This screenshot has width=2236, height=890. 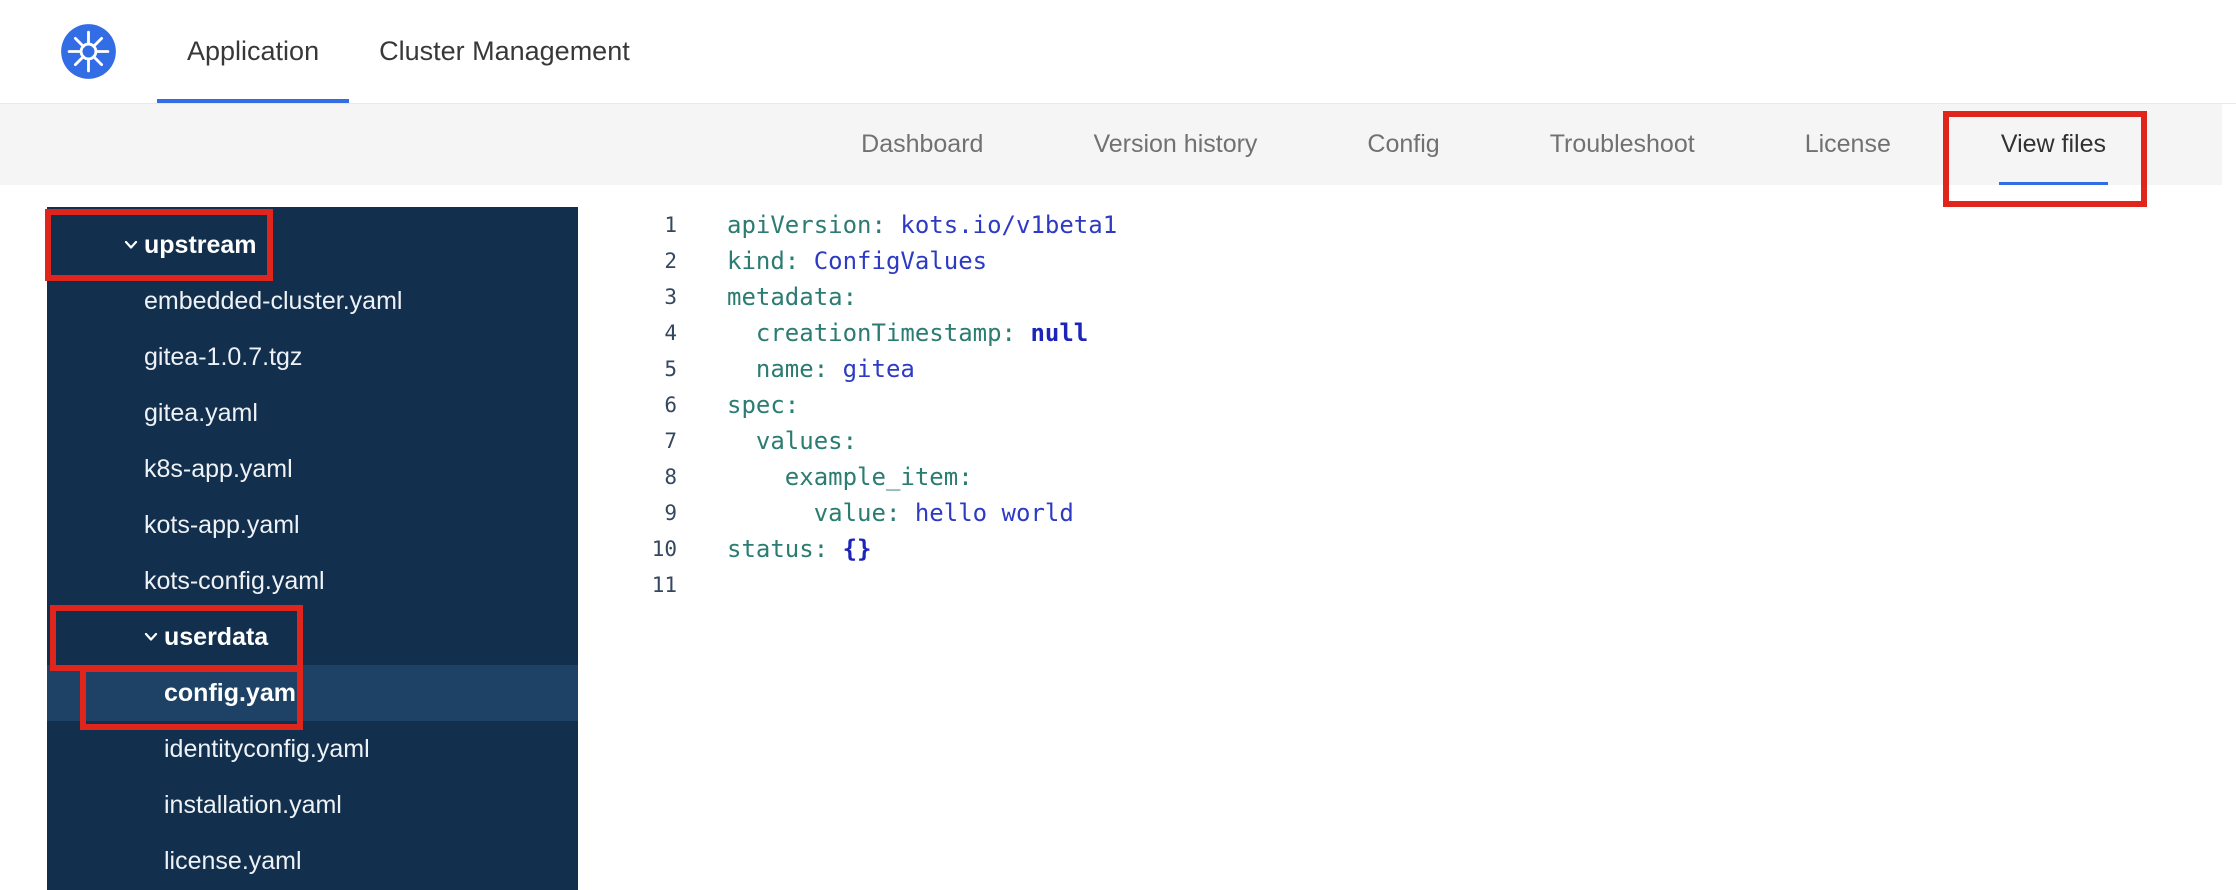 I want to click on top-tab-application: Application, so click(x=253, y=51).